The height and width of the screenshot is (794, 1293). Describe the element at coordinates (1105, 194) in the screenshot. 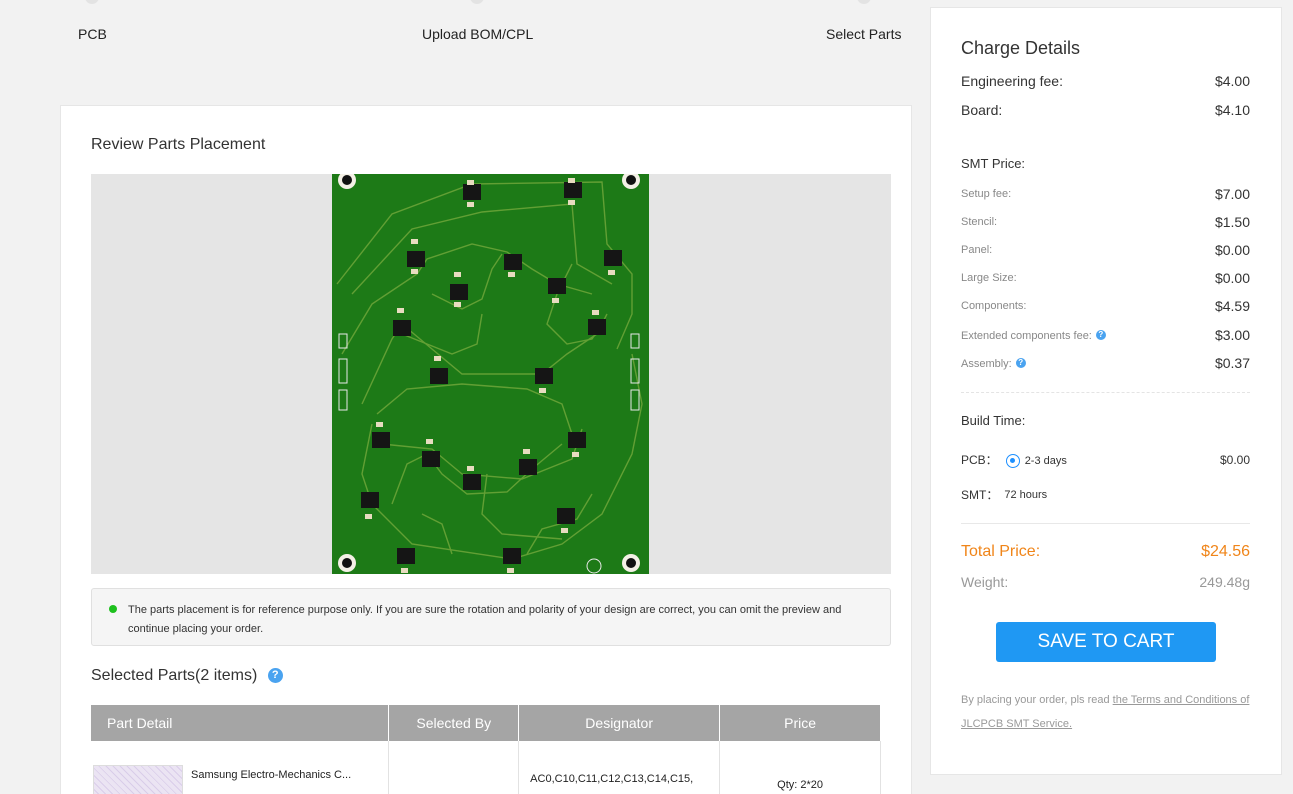

I see `setup-fee-row: Setup fee: $7.00` at that location.